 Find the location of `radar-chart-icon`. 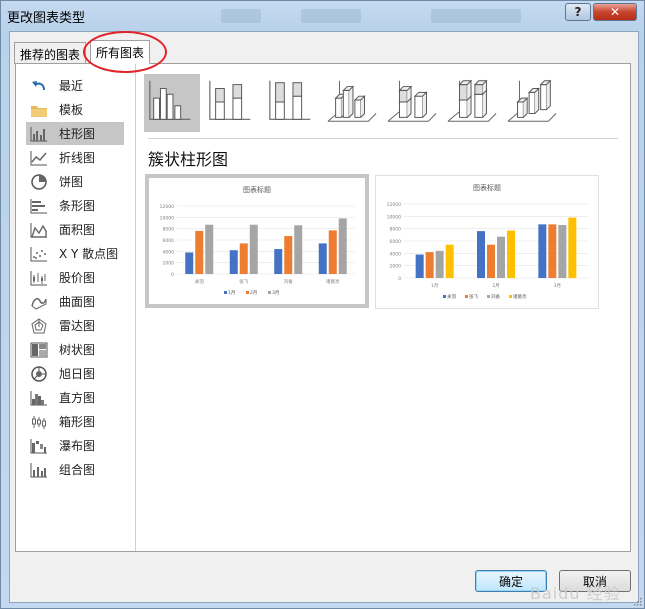

radar-chart-icon is located at coordinates (39, 325).